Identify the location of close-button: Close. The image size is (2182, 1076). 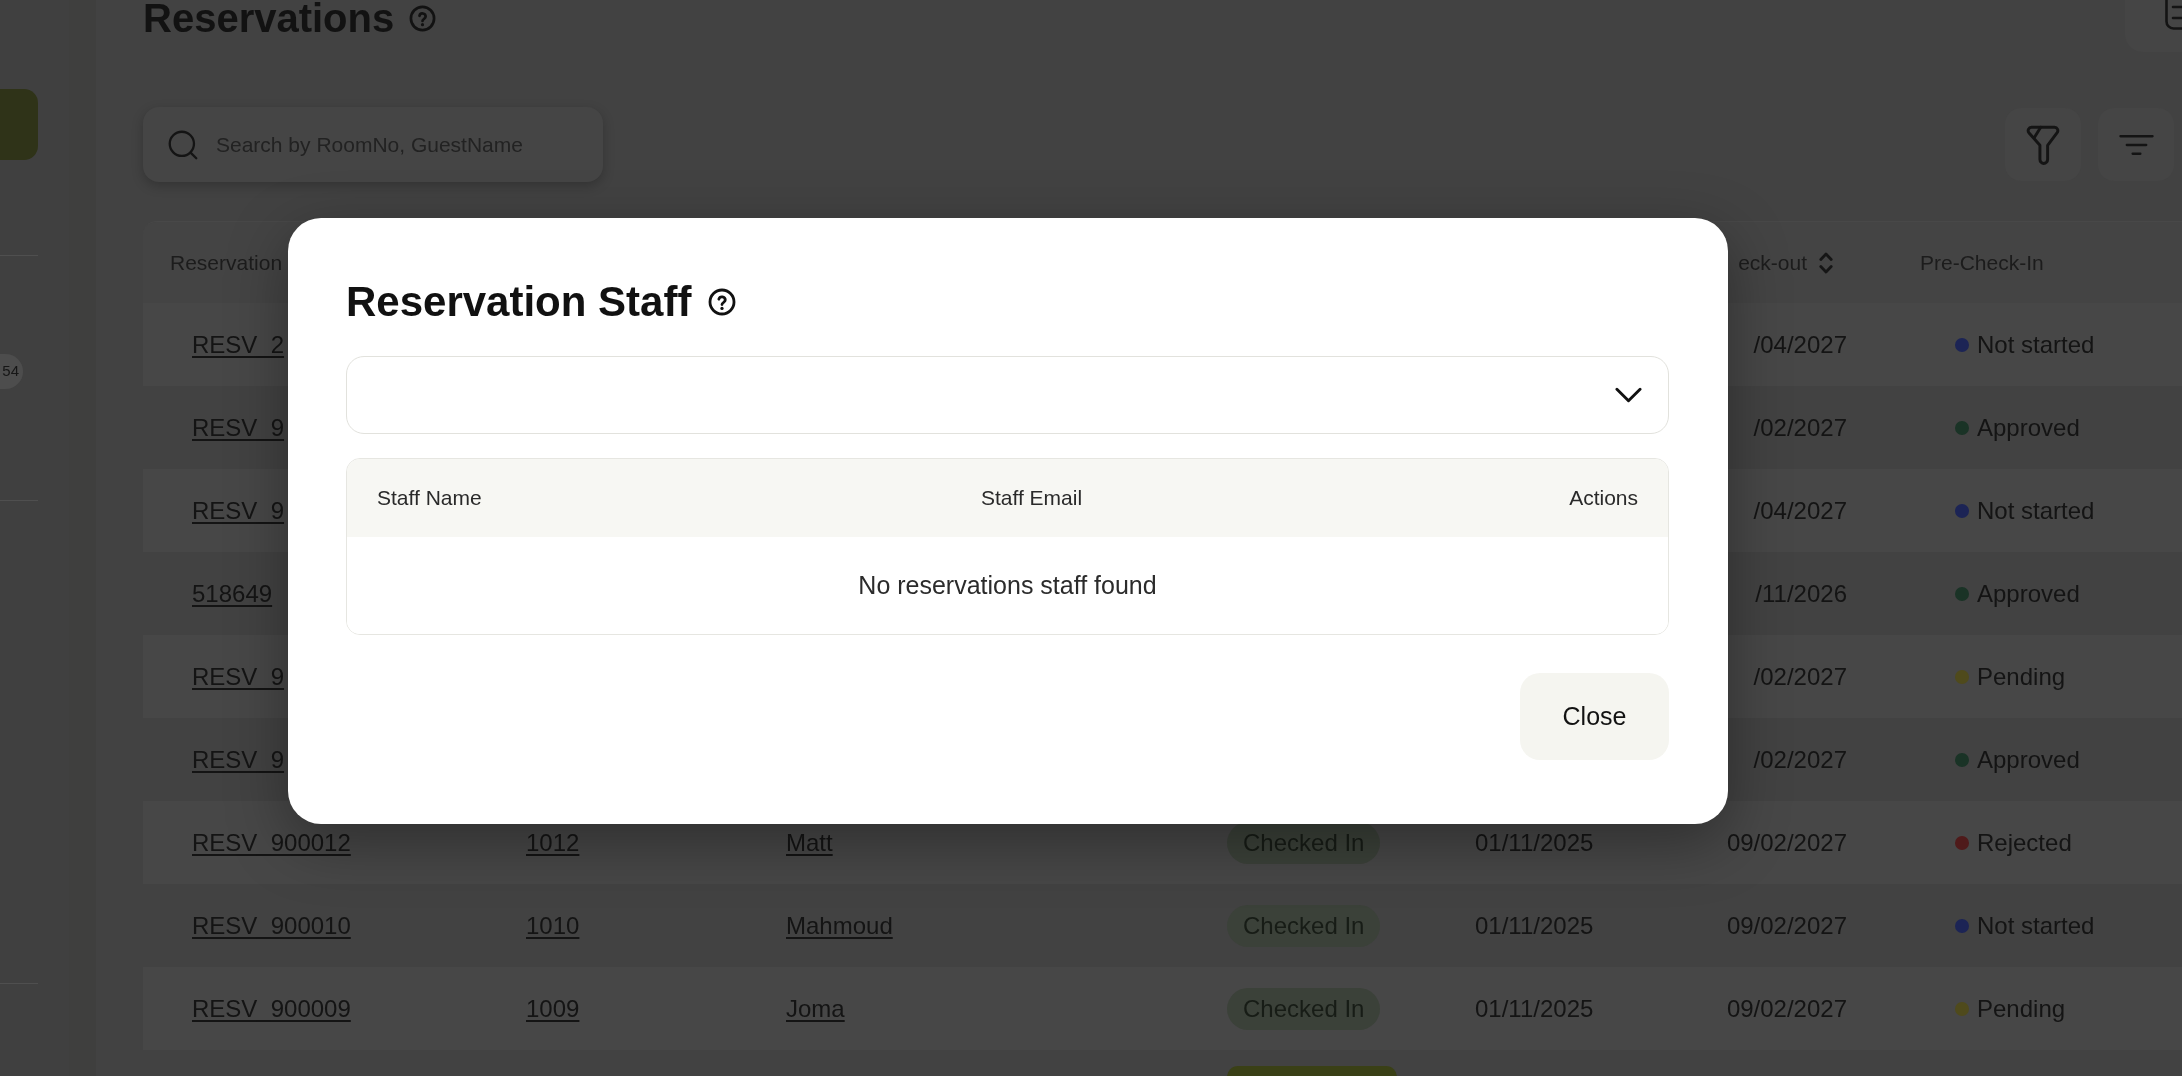
(1594, 716).